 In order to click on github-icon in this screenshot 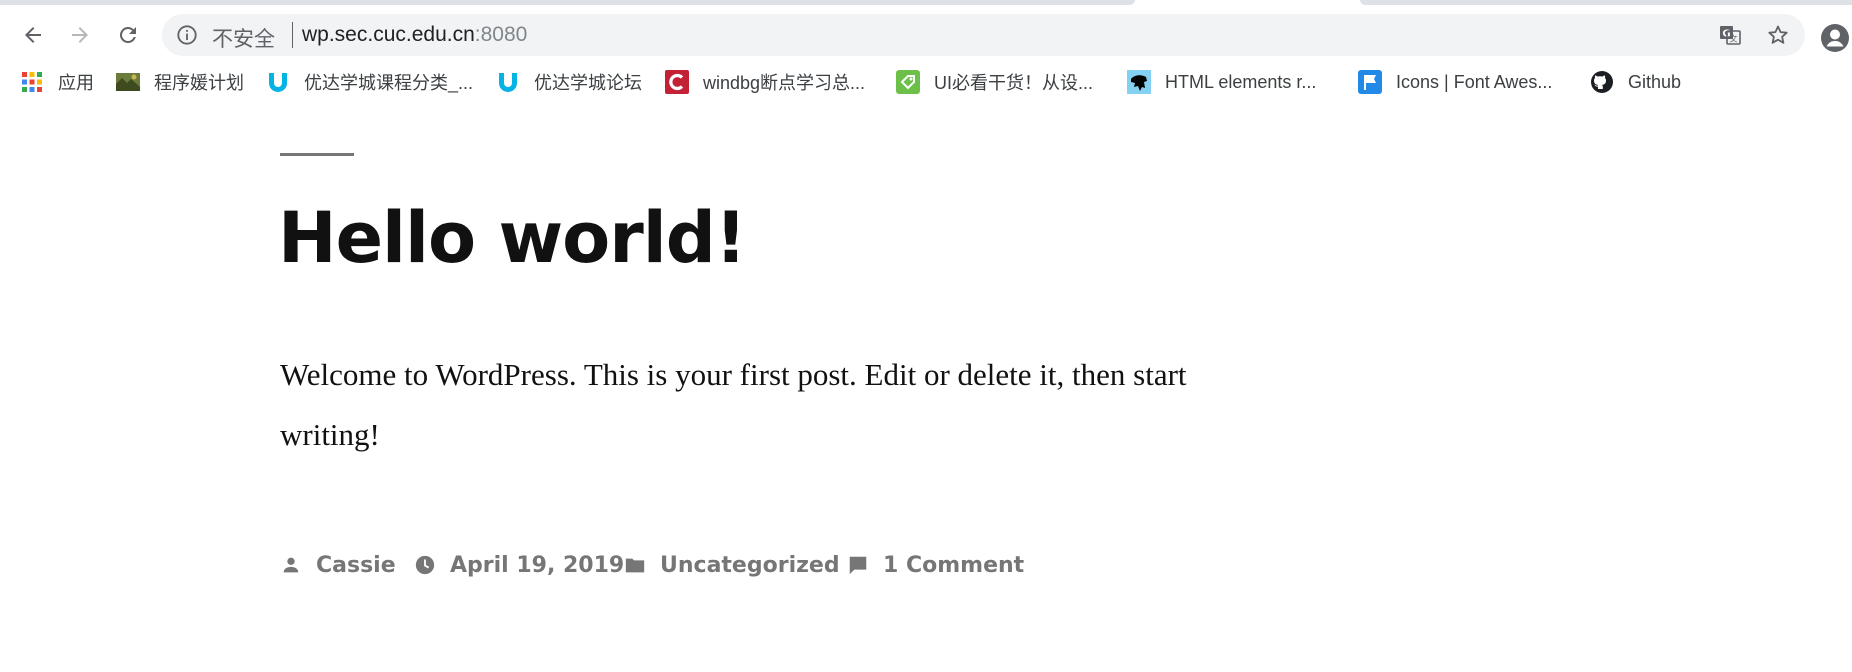, I will do `click(1602, 82)`.